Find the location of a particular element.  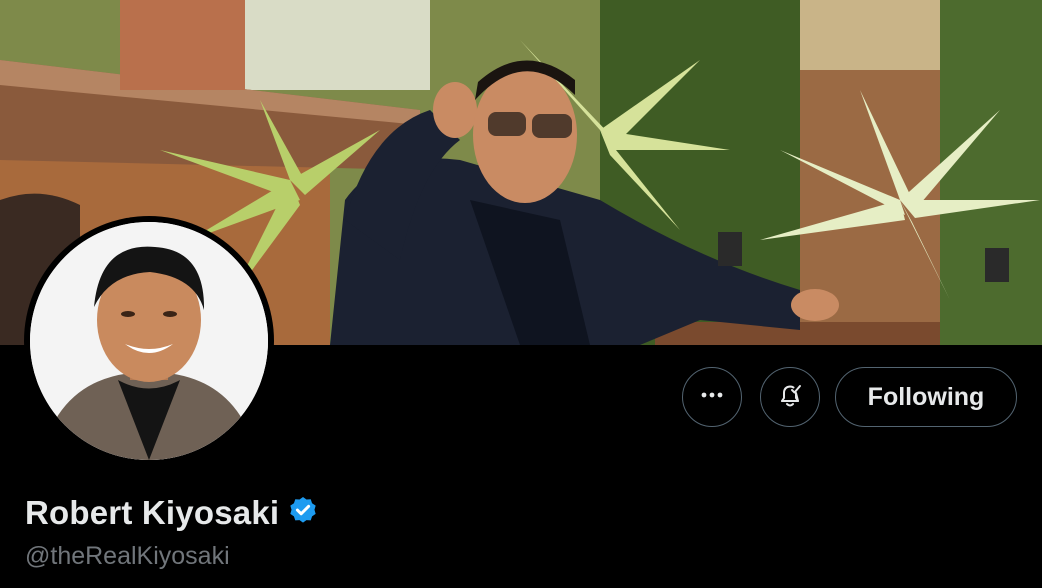

more-horizontal-icon is located at coordinates (712, 397).